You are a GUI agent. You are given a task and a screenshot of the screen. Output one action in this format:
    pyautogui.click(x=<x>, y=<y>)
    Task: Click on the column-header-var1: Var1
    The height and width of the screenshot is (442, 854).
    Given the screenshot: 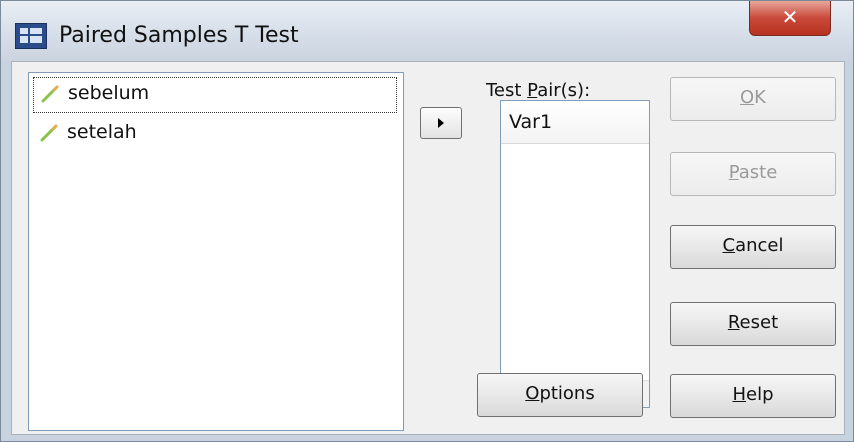 What is the action you would take?
    pyautogui.click(x=575, y=122)
    